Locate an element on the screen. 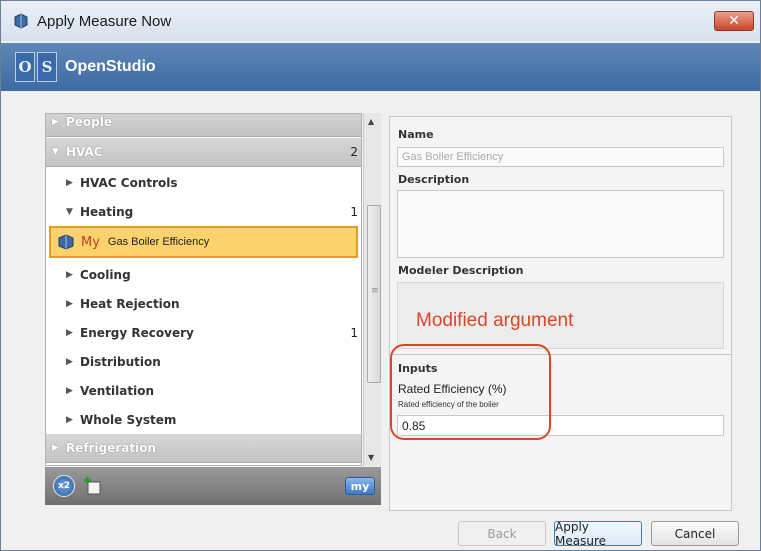 This screenshot has height=551, width=761. inputs-highlight-annotation is located at coordinates (470, 392).